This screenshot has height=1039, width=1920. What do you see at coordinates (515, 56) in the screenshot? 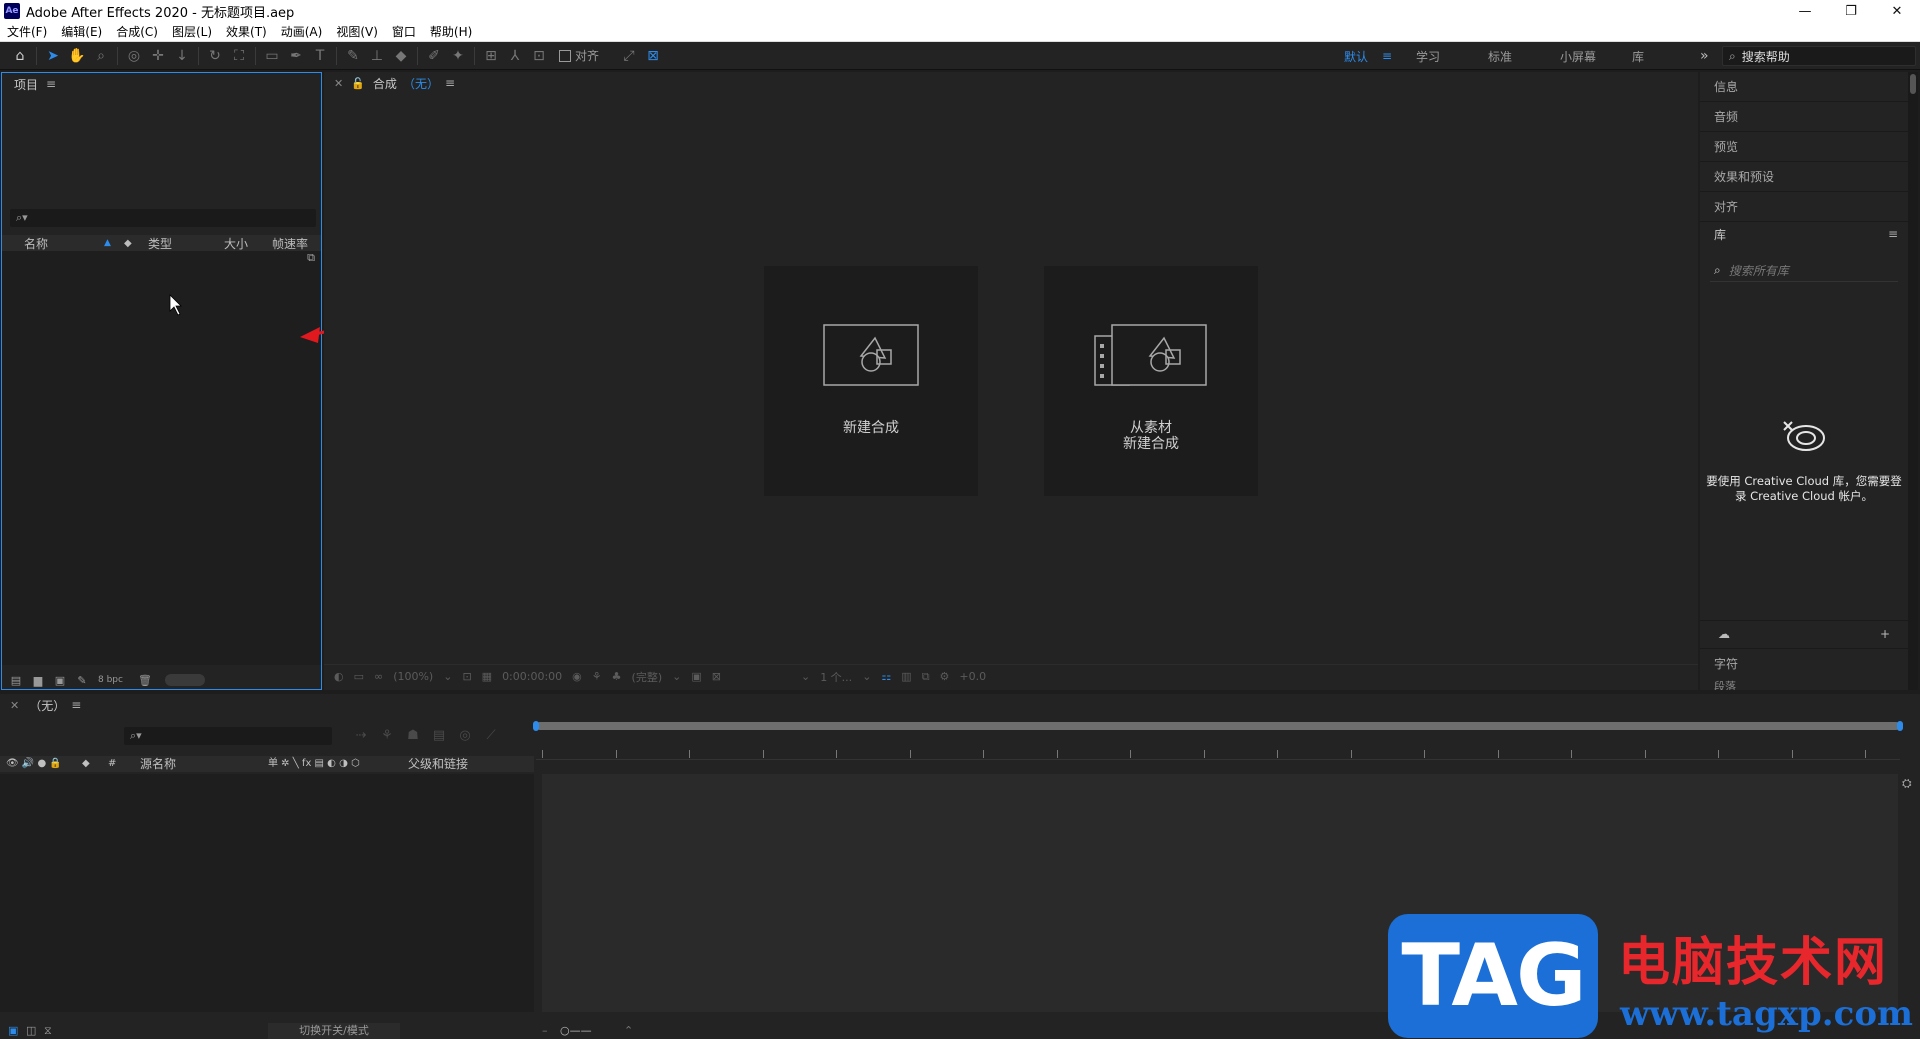
I see `world-axis-icon: ⅄` at bounding box center [515, 56].